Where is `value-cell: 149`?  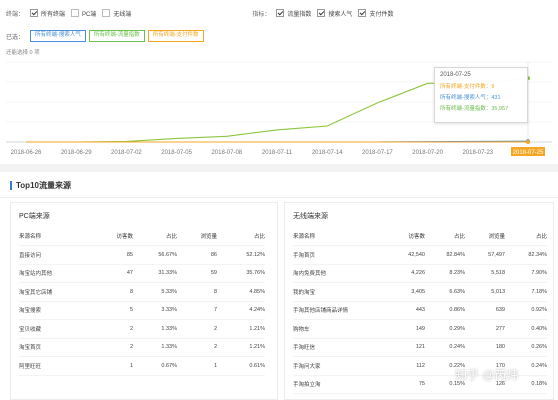 value-cell: 149 is located at coordinates (406, 329).